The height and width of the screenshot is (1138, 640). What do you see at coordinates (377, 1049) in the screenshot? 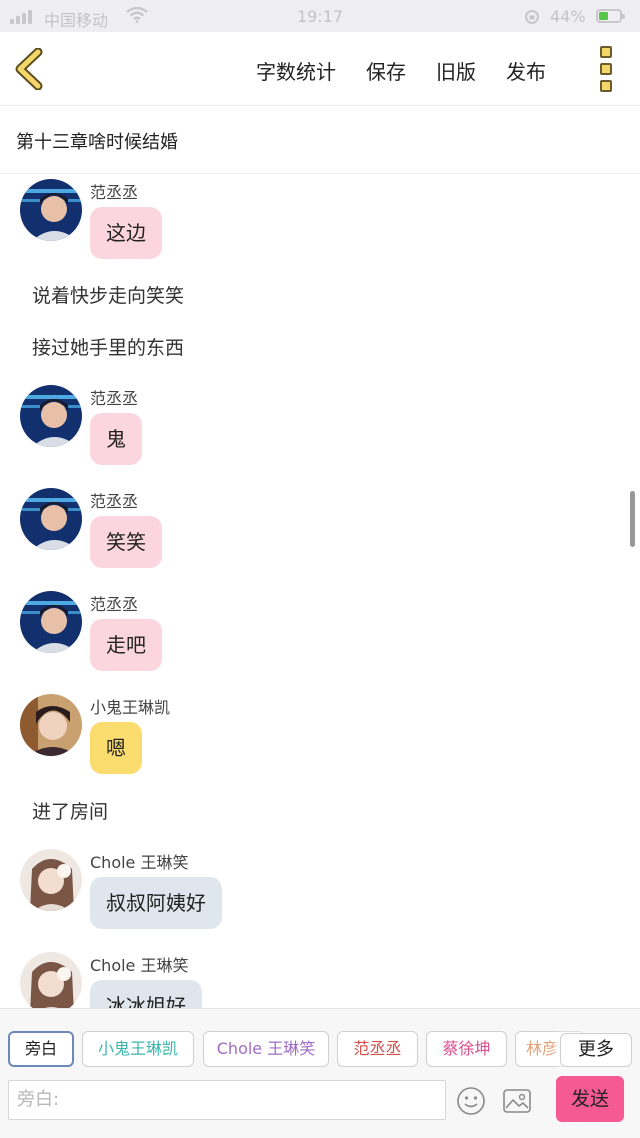
I see `character-chip-fan-chengcheng: 范丞丞` at bounding box center [377, 1049].